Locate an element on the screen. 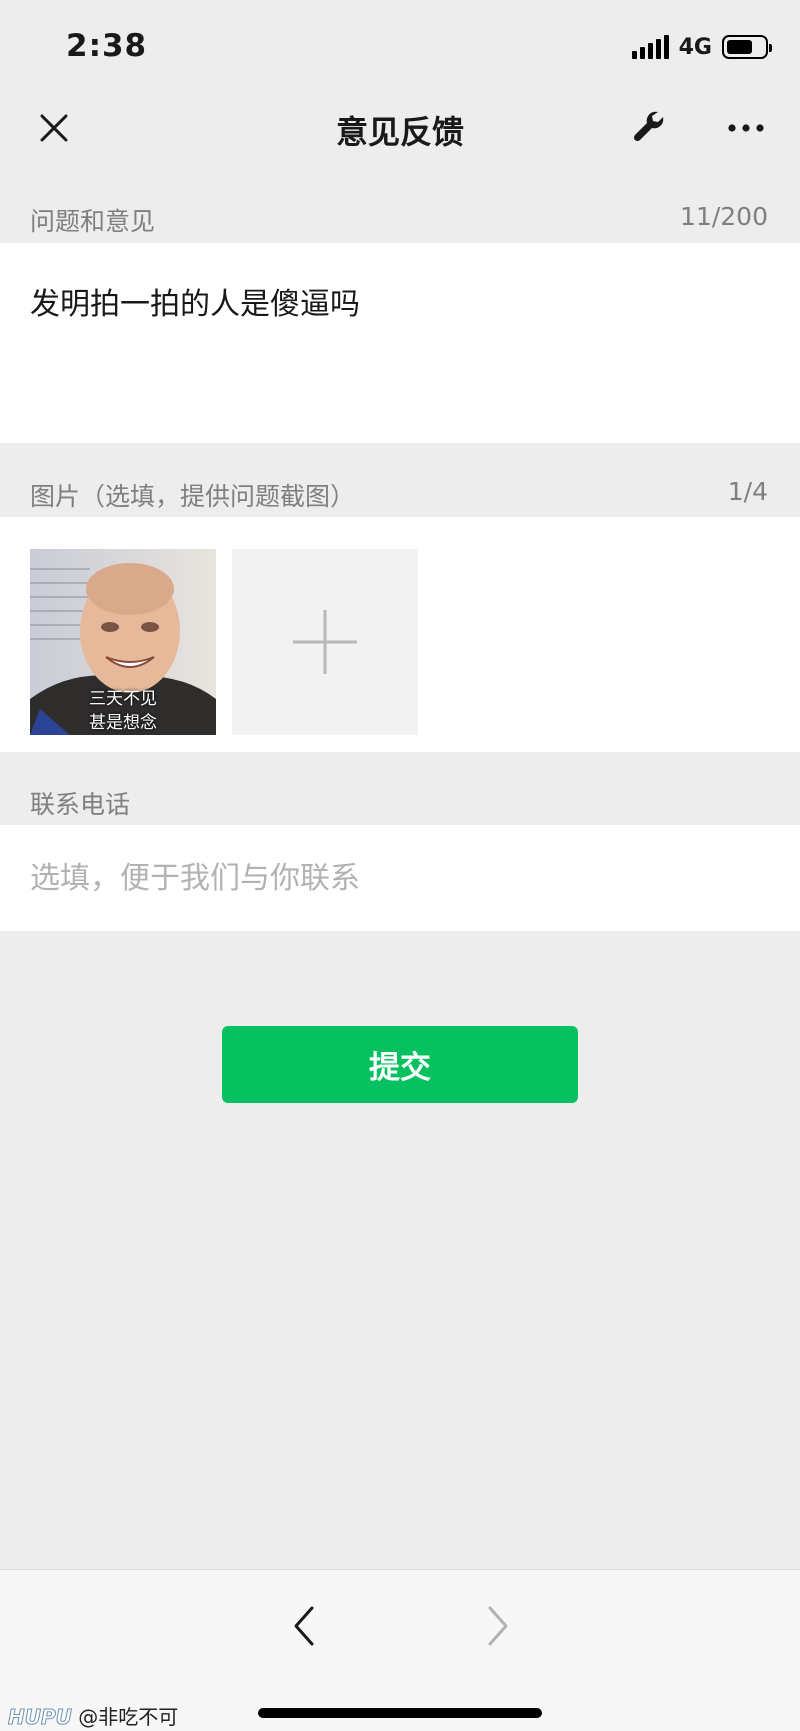 This screenshot has width=800, height=1731. submit-button: 提交 is located at coordinates (400, 1064).